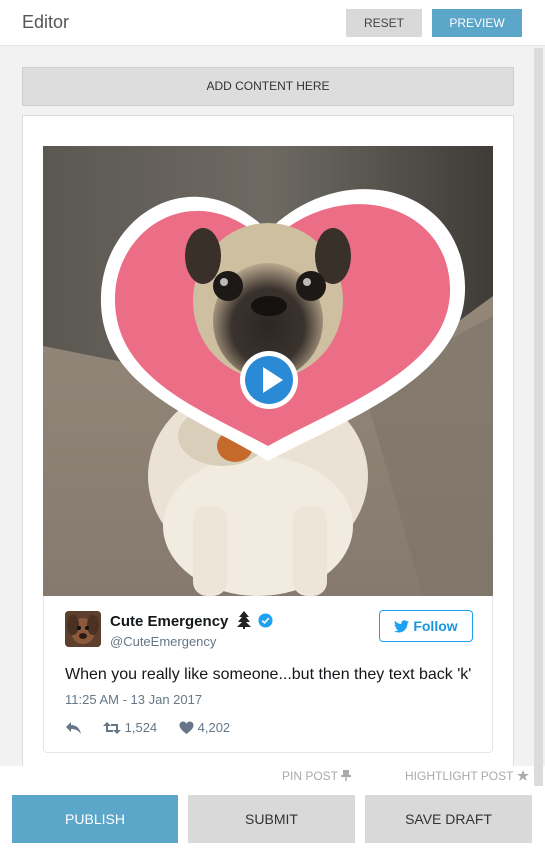 The height and width of the screenshot is (851, 545). What do you see at coordinates (214, 727) in the screenshot?
I see `like-count: 4,202` at bounding box center [214, 727].